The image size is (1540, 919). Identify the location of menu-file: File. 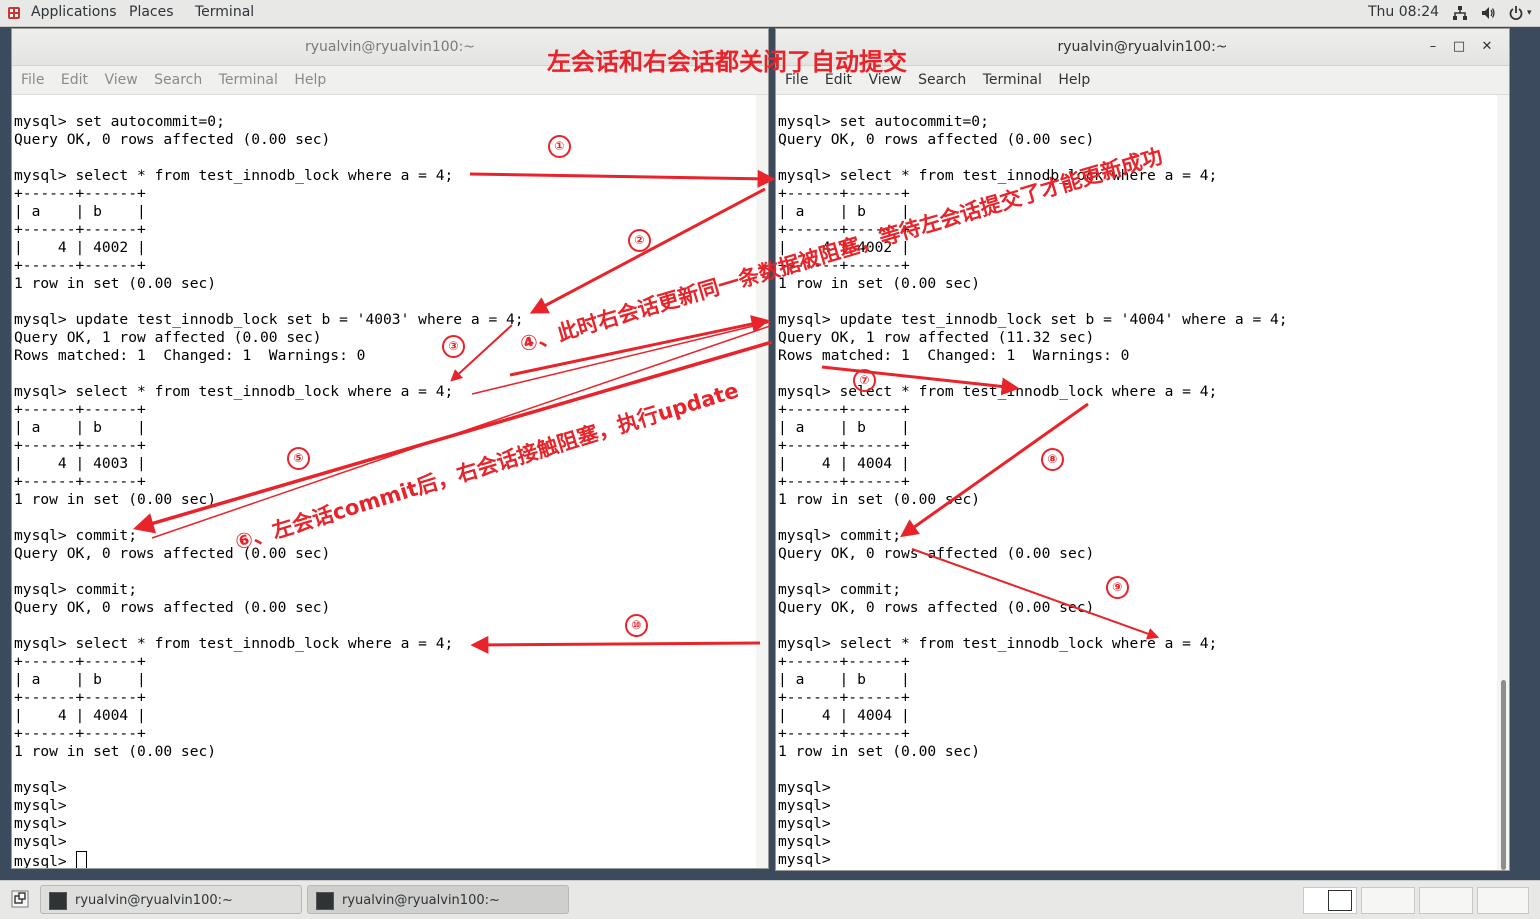
(32, 80).